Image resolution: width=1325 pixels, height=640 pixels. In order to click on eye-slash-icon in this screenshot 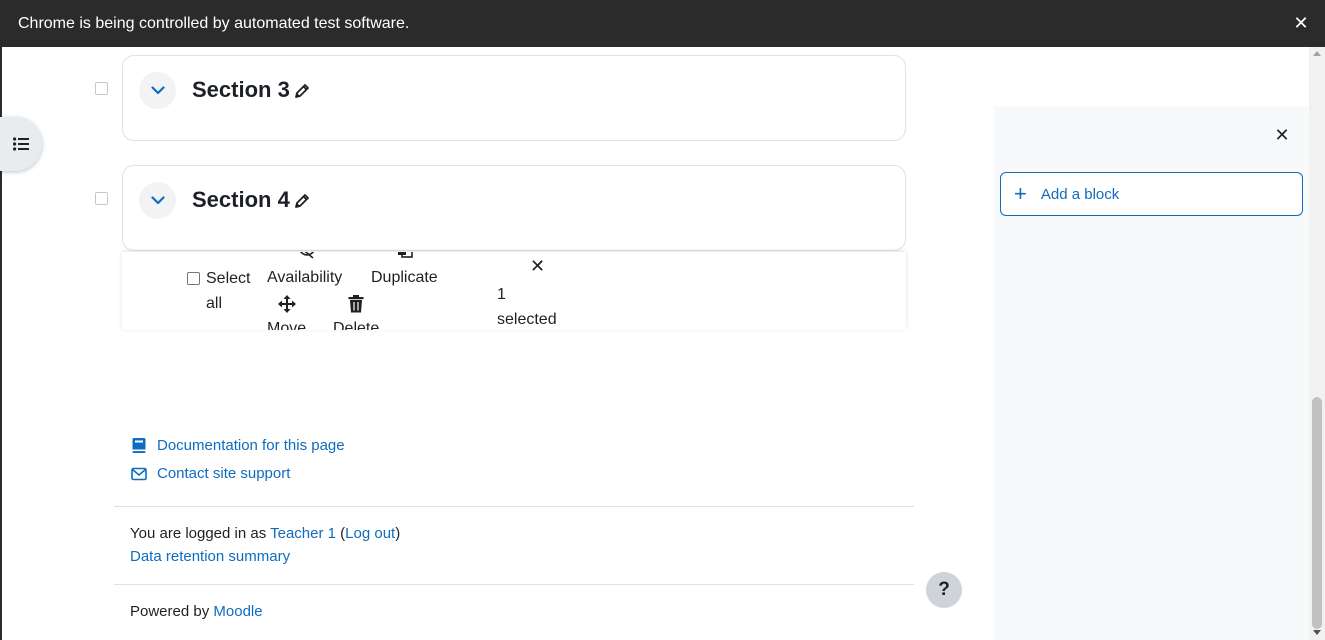, I will do `click(307, 256)`.